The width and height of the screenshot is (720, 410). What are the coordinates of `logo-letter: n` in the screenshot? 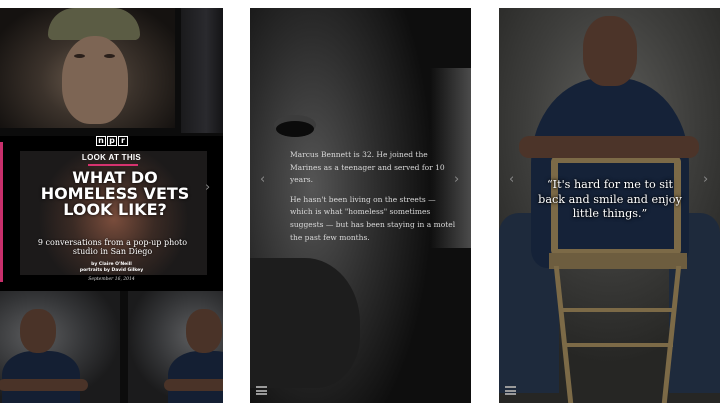 It's located at (101, 141).